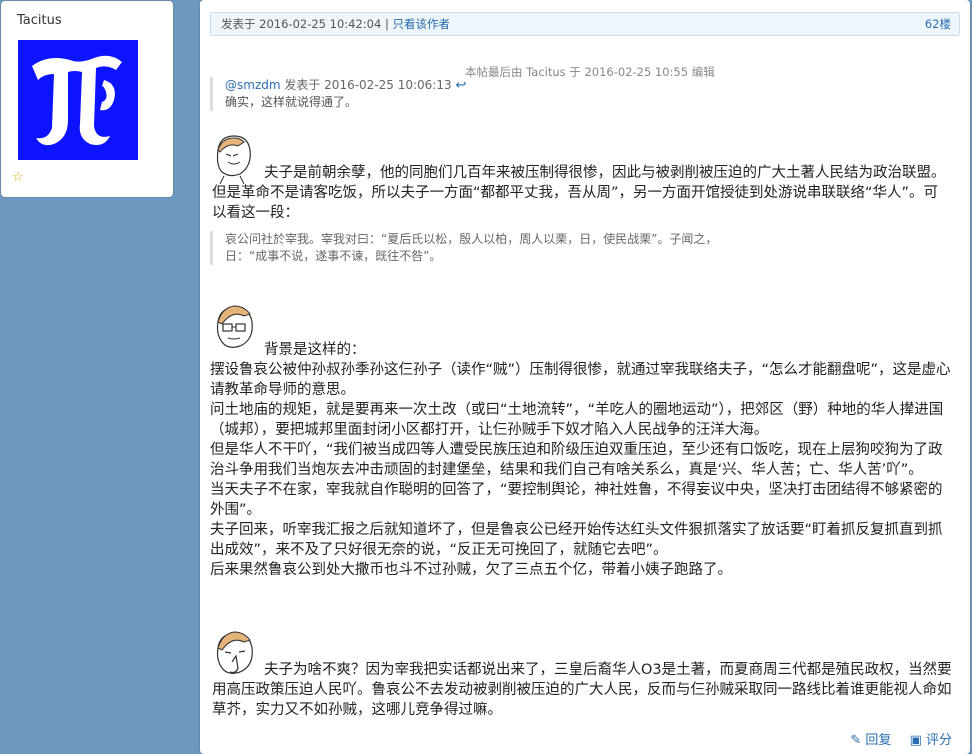  I want to click on paragraph-2-line: 后来果然鲁哀公到处大撒币也斗不过孙贼，欠了三点五个亿，带着小姨子跑路了。, so click(471, 570).